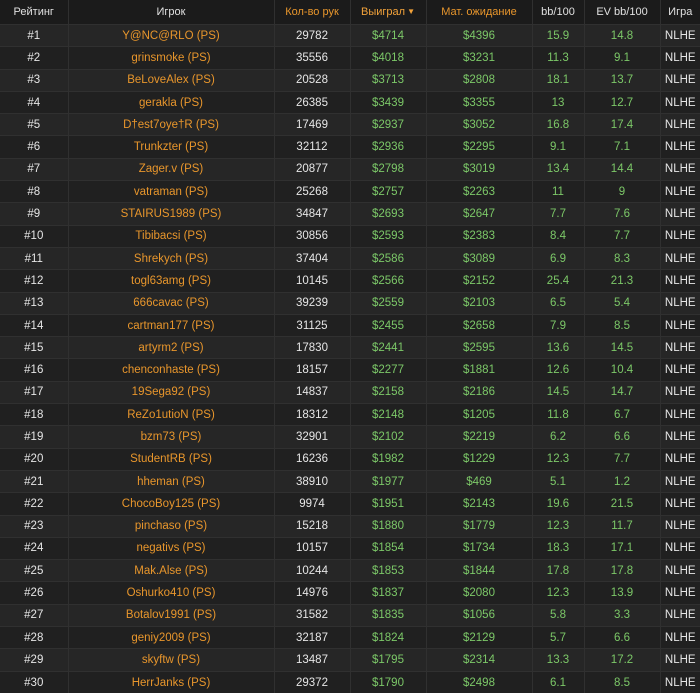  I want to click on won-cell: $1835, so click(388, 615).